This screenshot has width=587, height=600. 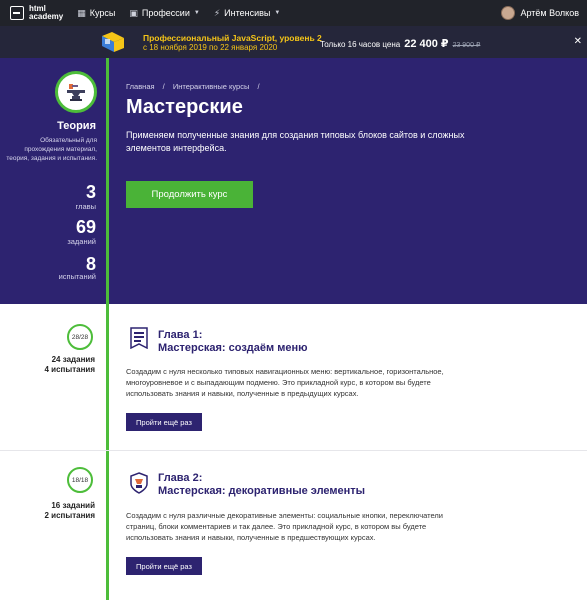 I want to click on document-icon, so click(x=139, y=338).